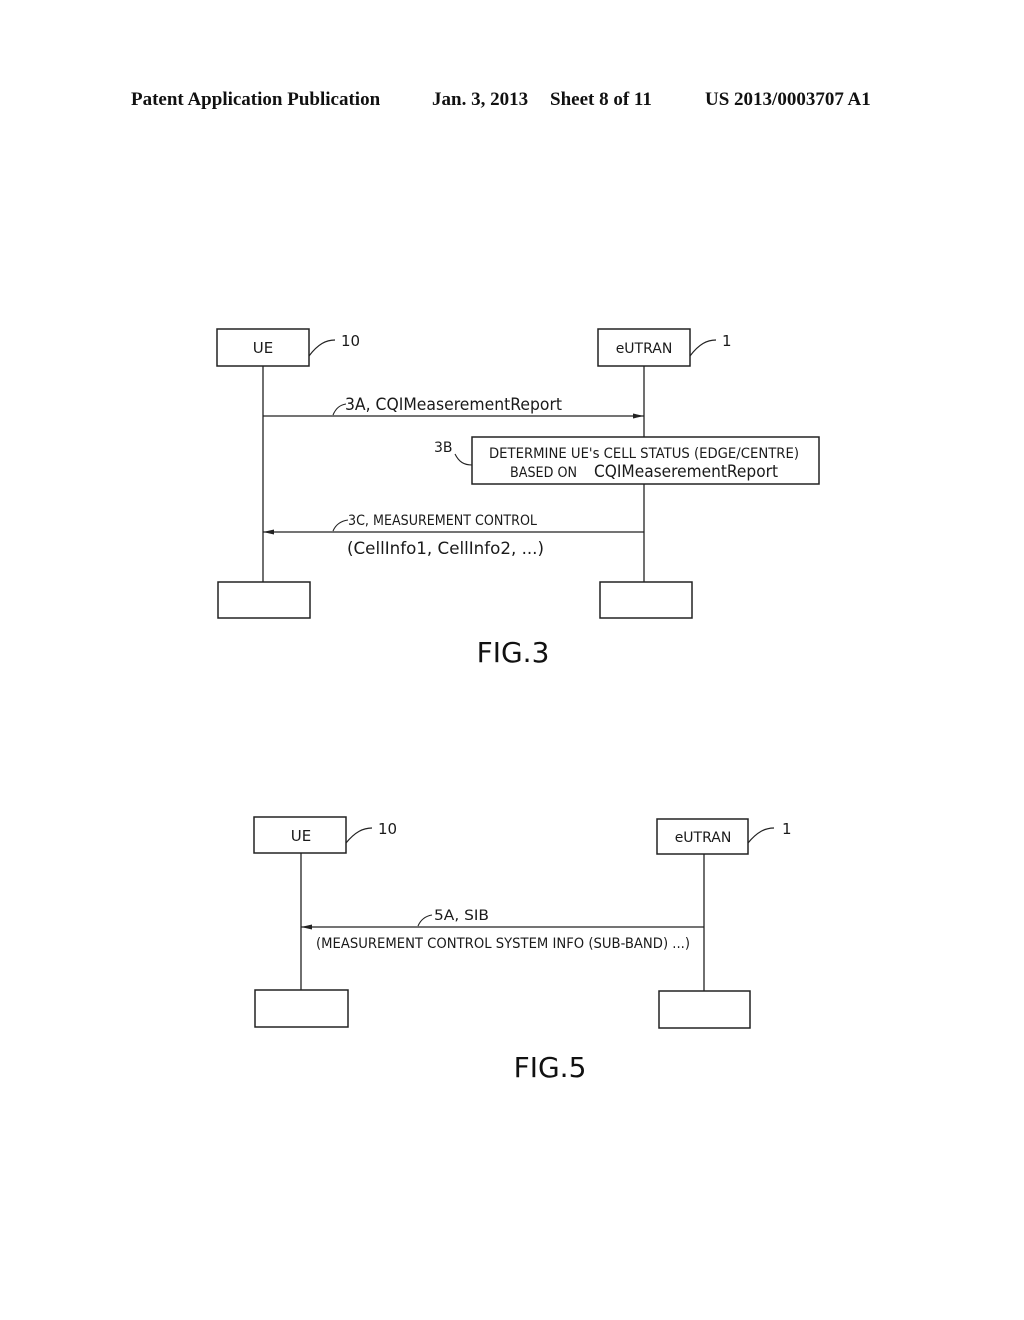 This screenshot has height=1320, width=1024. I want to click on fig5-eutran-entity: eUTRAN 1, so click(724, 836).